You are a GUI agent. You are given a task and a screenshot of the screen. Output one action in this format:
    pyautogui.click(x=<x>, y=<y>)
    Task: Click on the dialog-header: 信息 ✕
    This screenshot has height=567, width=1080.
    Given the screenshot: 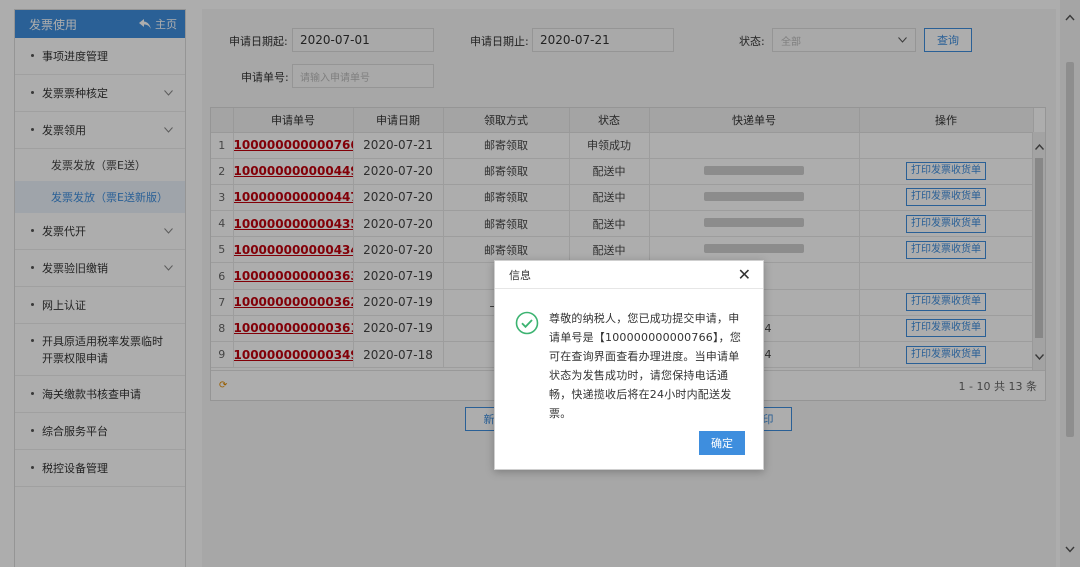 What is the action you would take?
    pyautogui.click(x=629, y=275)
    